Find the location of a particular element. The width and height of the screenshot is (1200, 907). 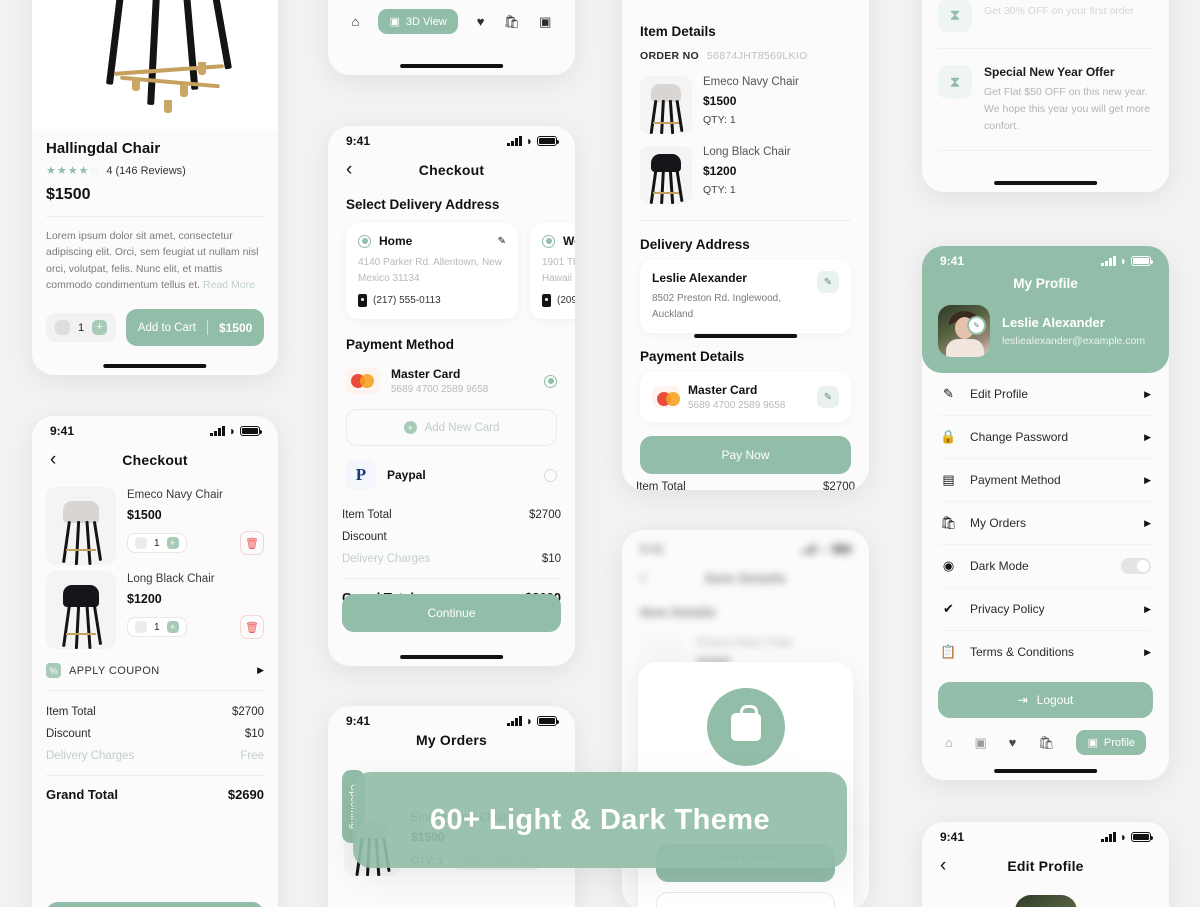

details-button: Details is located at coordinates (745, 899).